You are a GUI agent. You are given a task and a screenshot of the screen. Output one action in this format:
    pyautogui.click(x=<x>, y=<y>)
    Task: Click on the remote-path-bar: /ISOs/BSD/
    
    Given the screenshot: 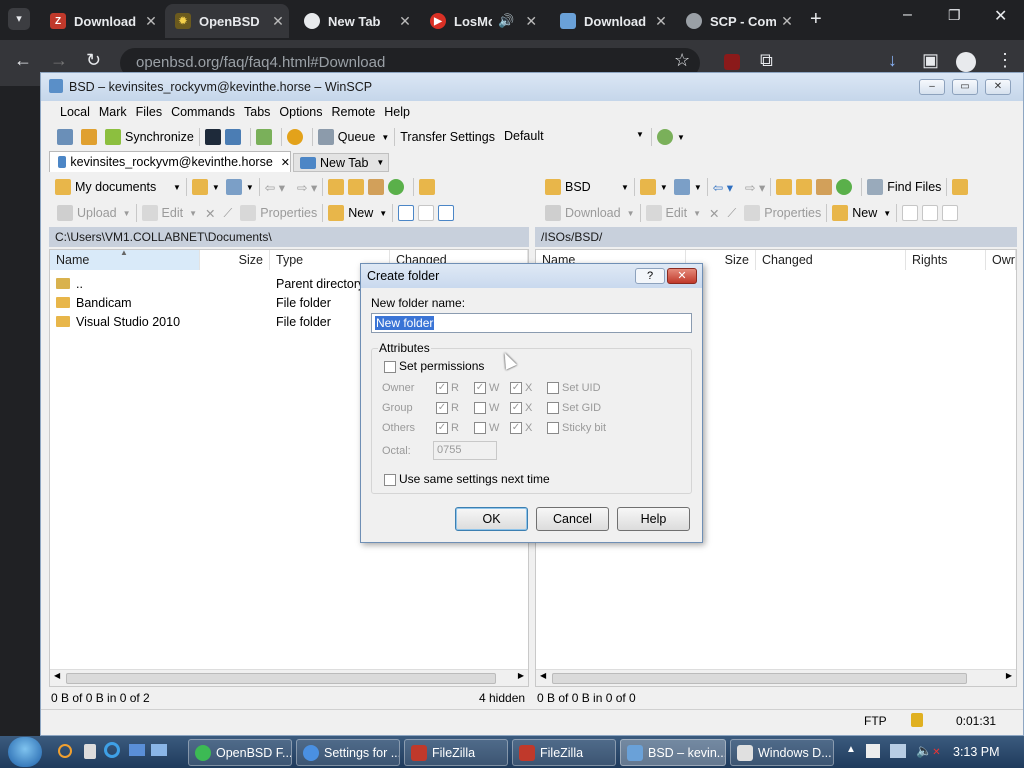 What is the action you would take?
    pyautogui.click(x=776, y=237)
    